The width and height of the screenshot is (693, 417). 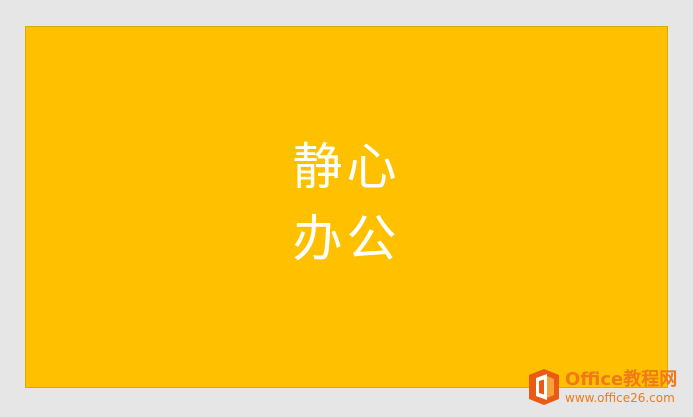 What do you see at coordinates (621, 379) in the screenshot?
I see `watermark-title: Office教程网` at bounding box center [621, 379].